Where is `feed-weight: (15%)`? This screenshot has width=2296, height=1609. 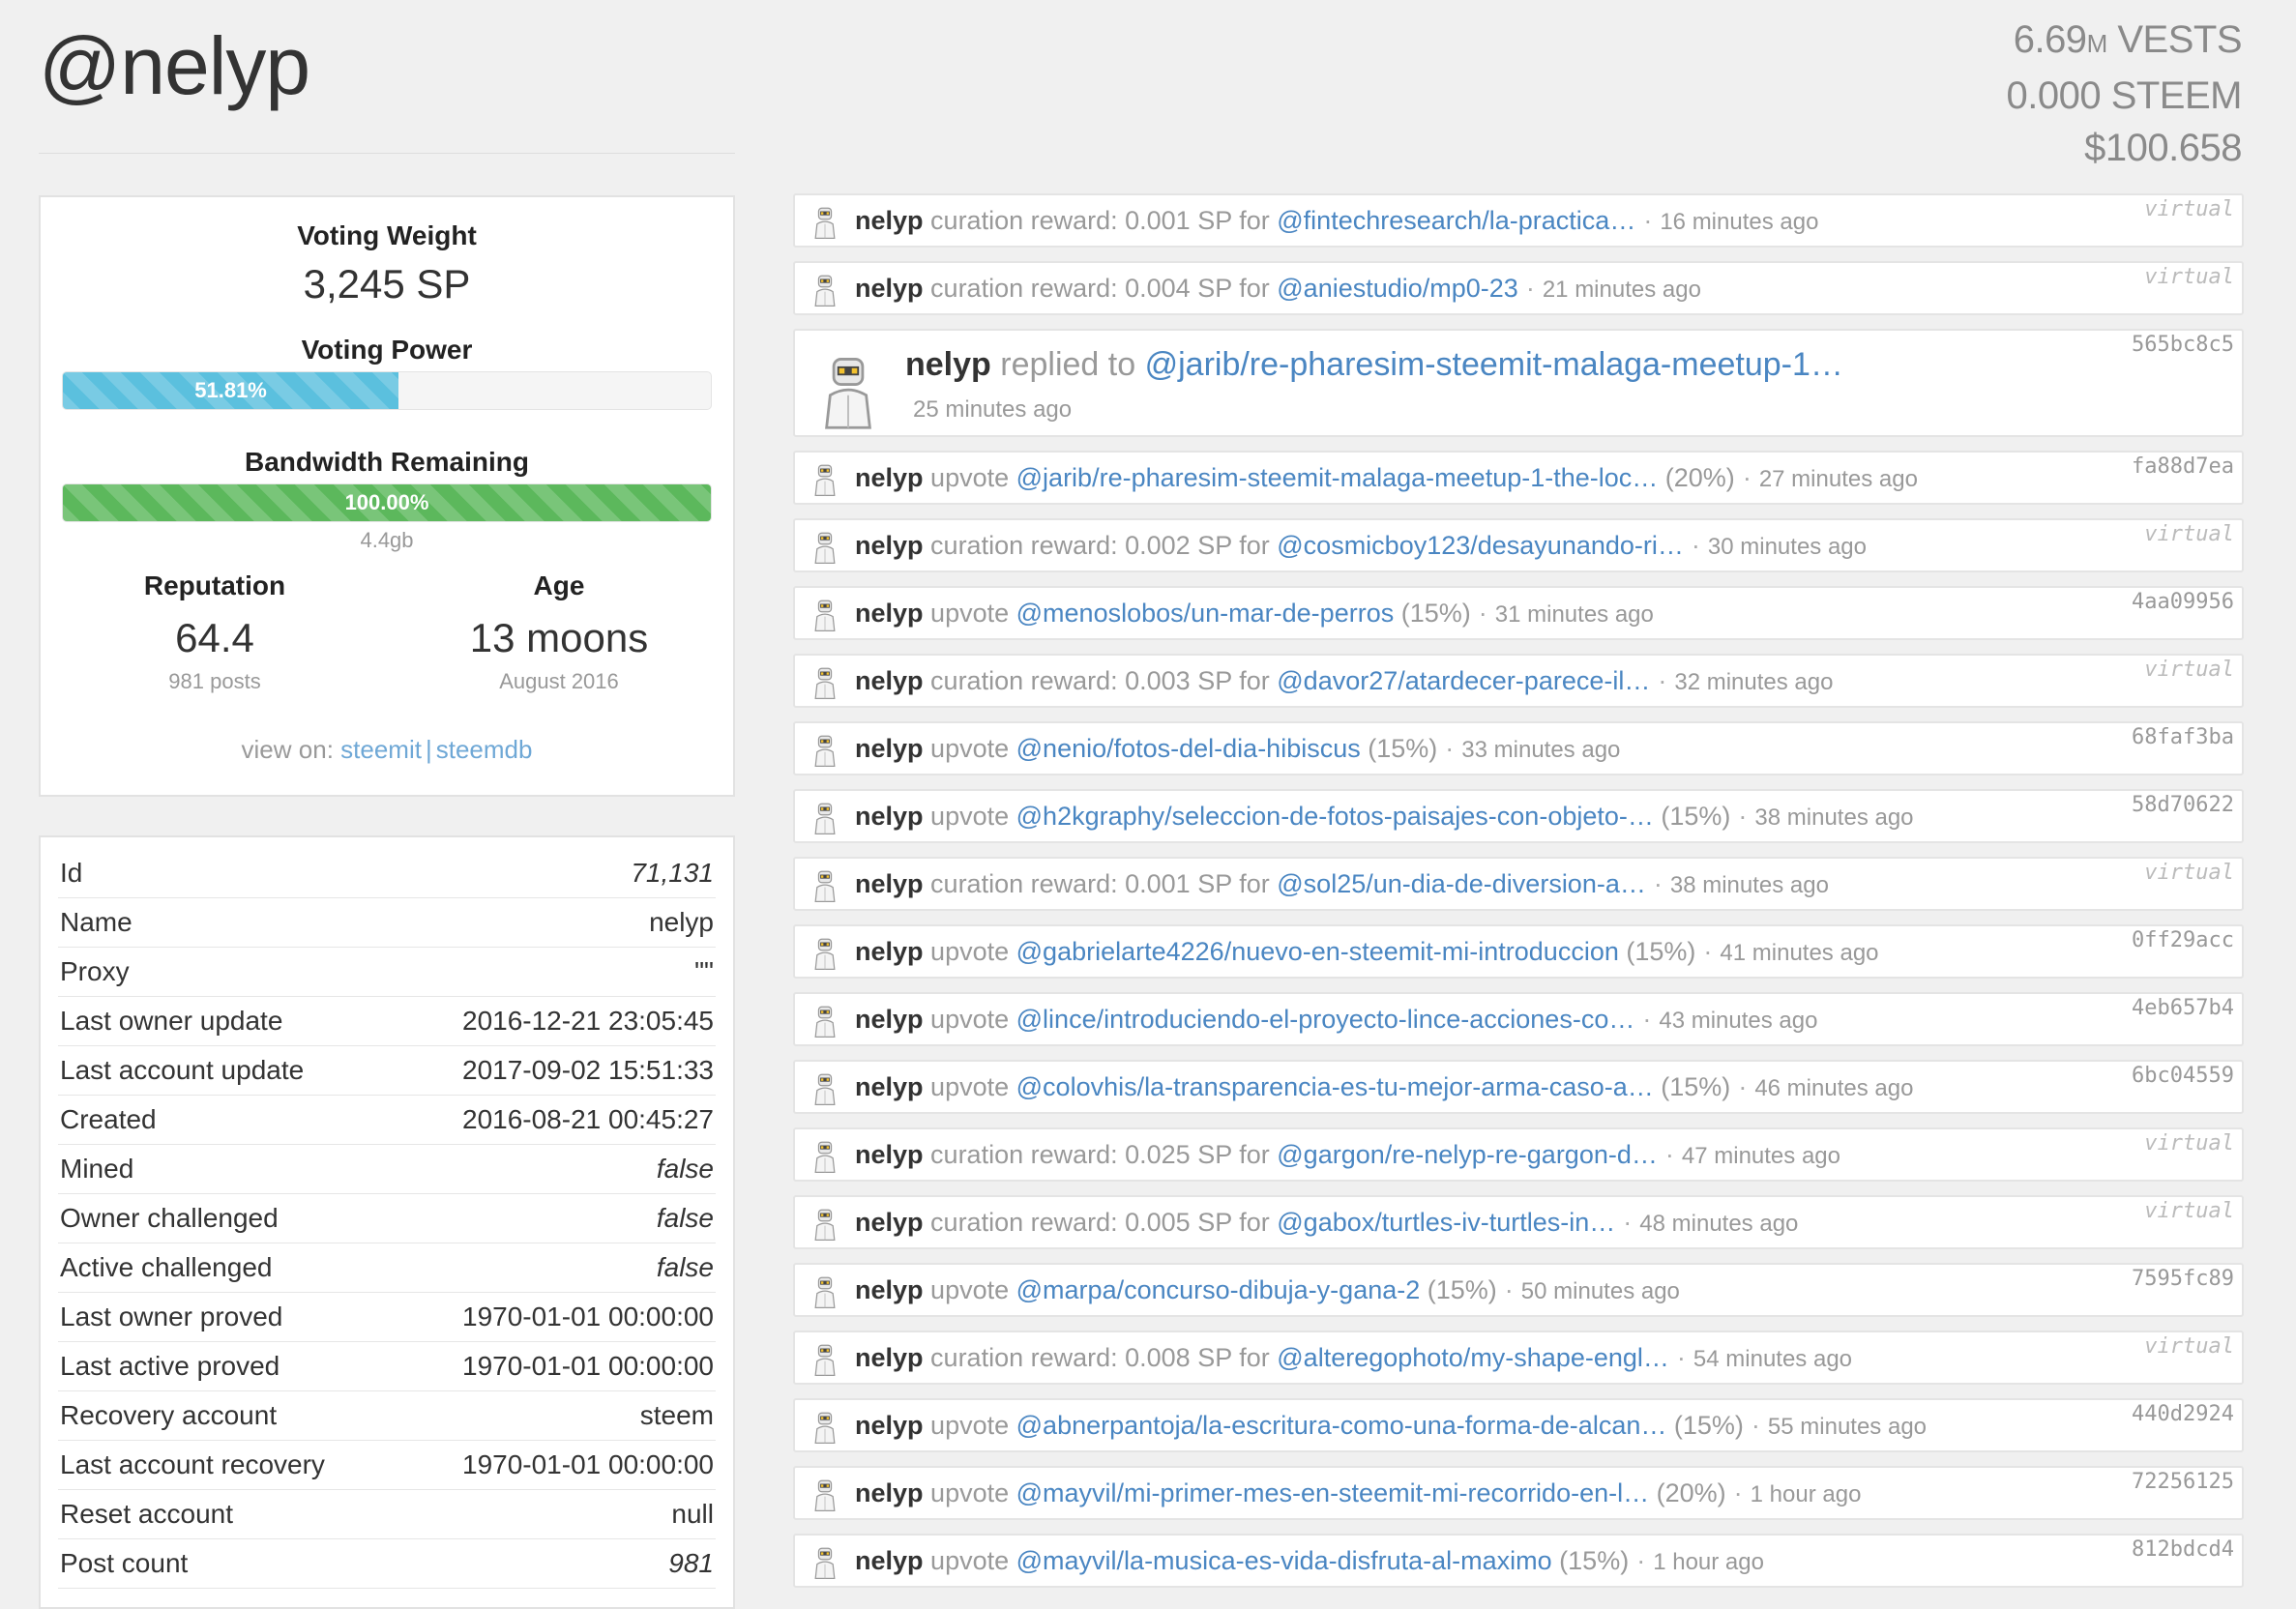 feed-weight: (15%) is located at coordinates (1435, 613).